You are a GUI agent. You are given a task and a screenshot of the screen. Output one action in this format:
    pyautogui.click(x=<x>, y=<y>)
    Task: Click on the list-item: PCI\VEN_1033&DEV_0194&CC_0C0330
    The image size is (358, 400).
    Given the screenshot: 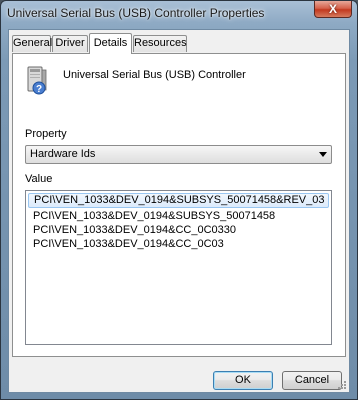 What is the action you would take?
    pyautogui.click(x=178, y=230)
    